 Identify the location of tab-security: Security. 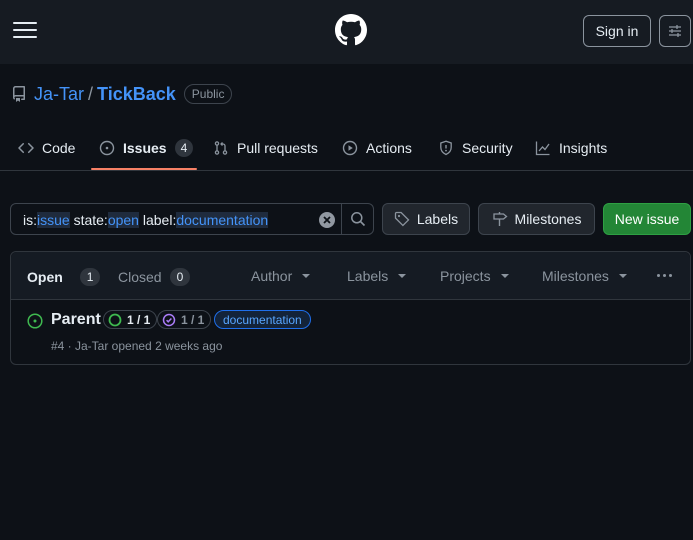
(475, 148).